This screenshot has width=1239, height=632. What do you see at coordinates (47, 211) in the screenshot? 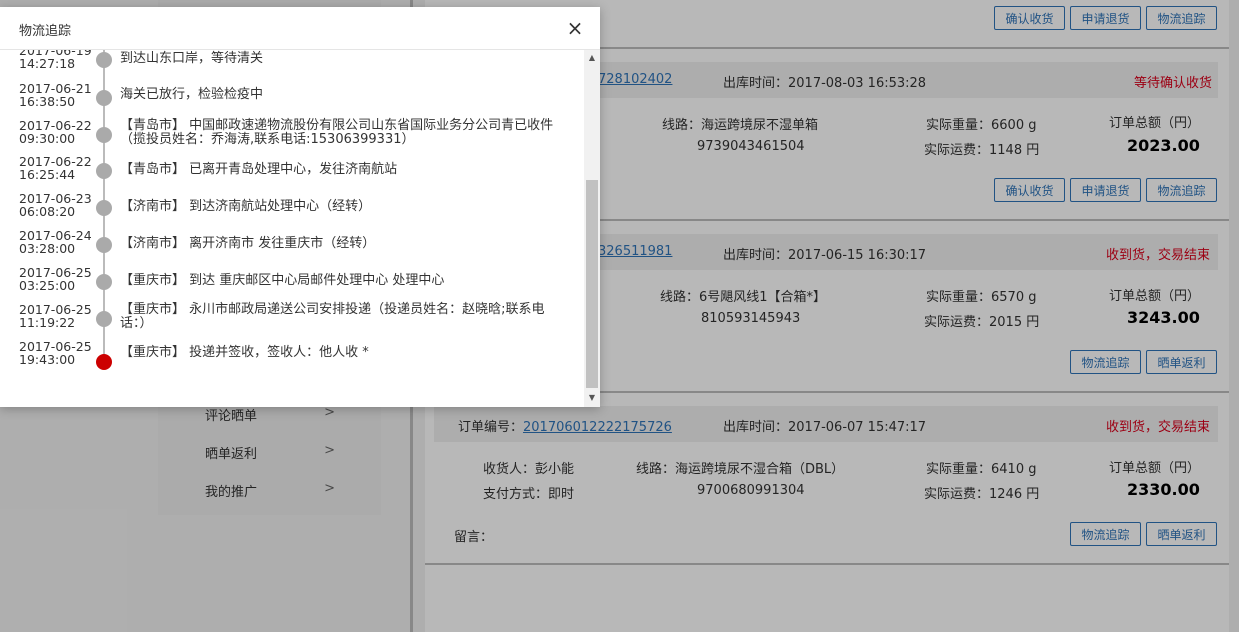
I see `event-time: 06:08:20` at bounding box center [47, 211].